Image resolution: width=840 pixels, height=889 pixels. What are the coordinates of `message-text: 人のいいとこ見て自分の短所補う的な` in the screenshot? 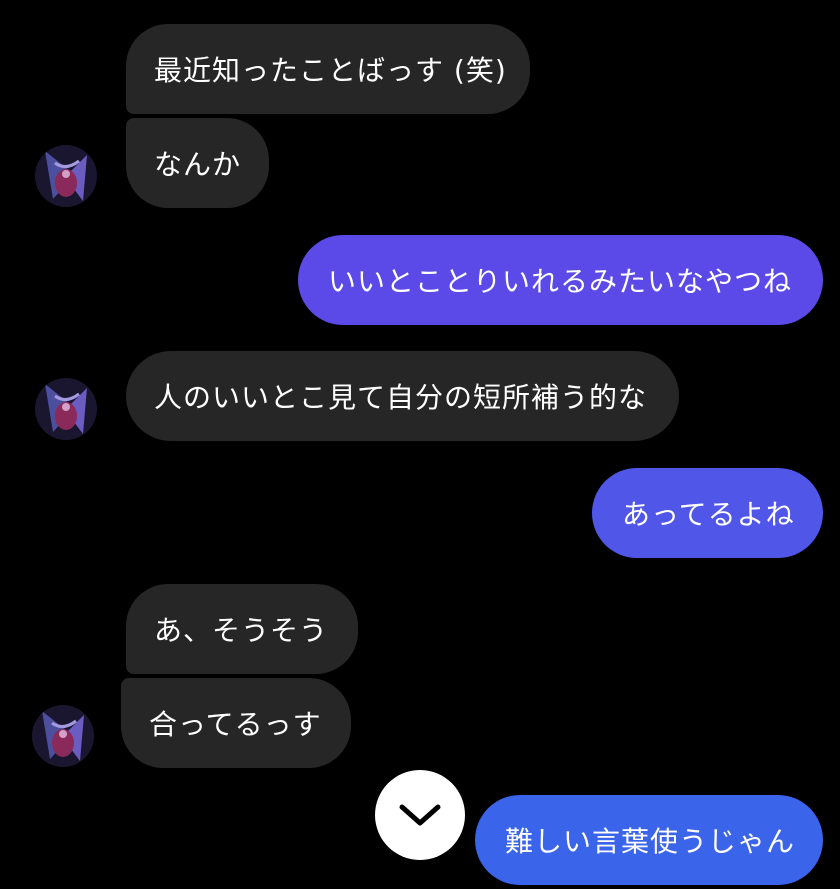 It's located at (401, 397).